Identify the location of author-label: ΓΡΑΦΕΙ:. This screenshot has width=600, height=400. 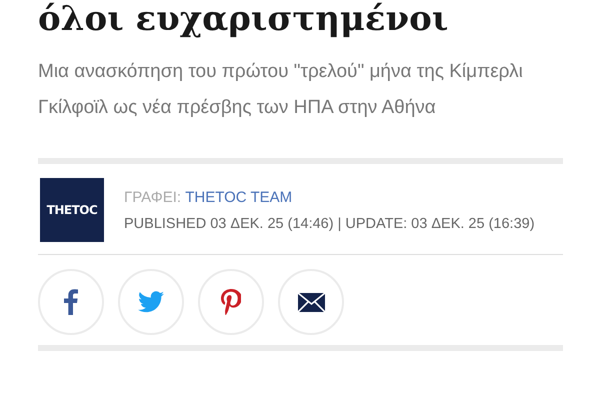
(153, 197).